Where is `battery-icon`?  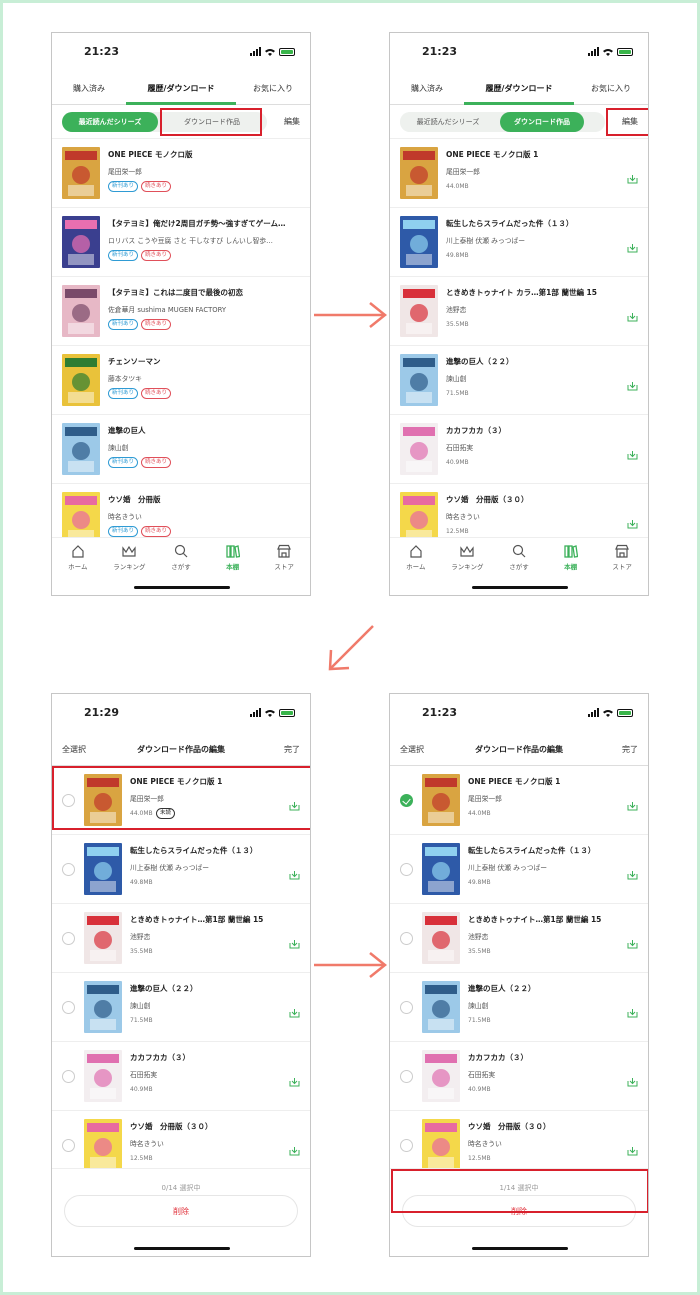 battery-icon is located at coordinates (625, 712).